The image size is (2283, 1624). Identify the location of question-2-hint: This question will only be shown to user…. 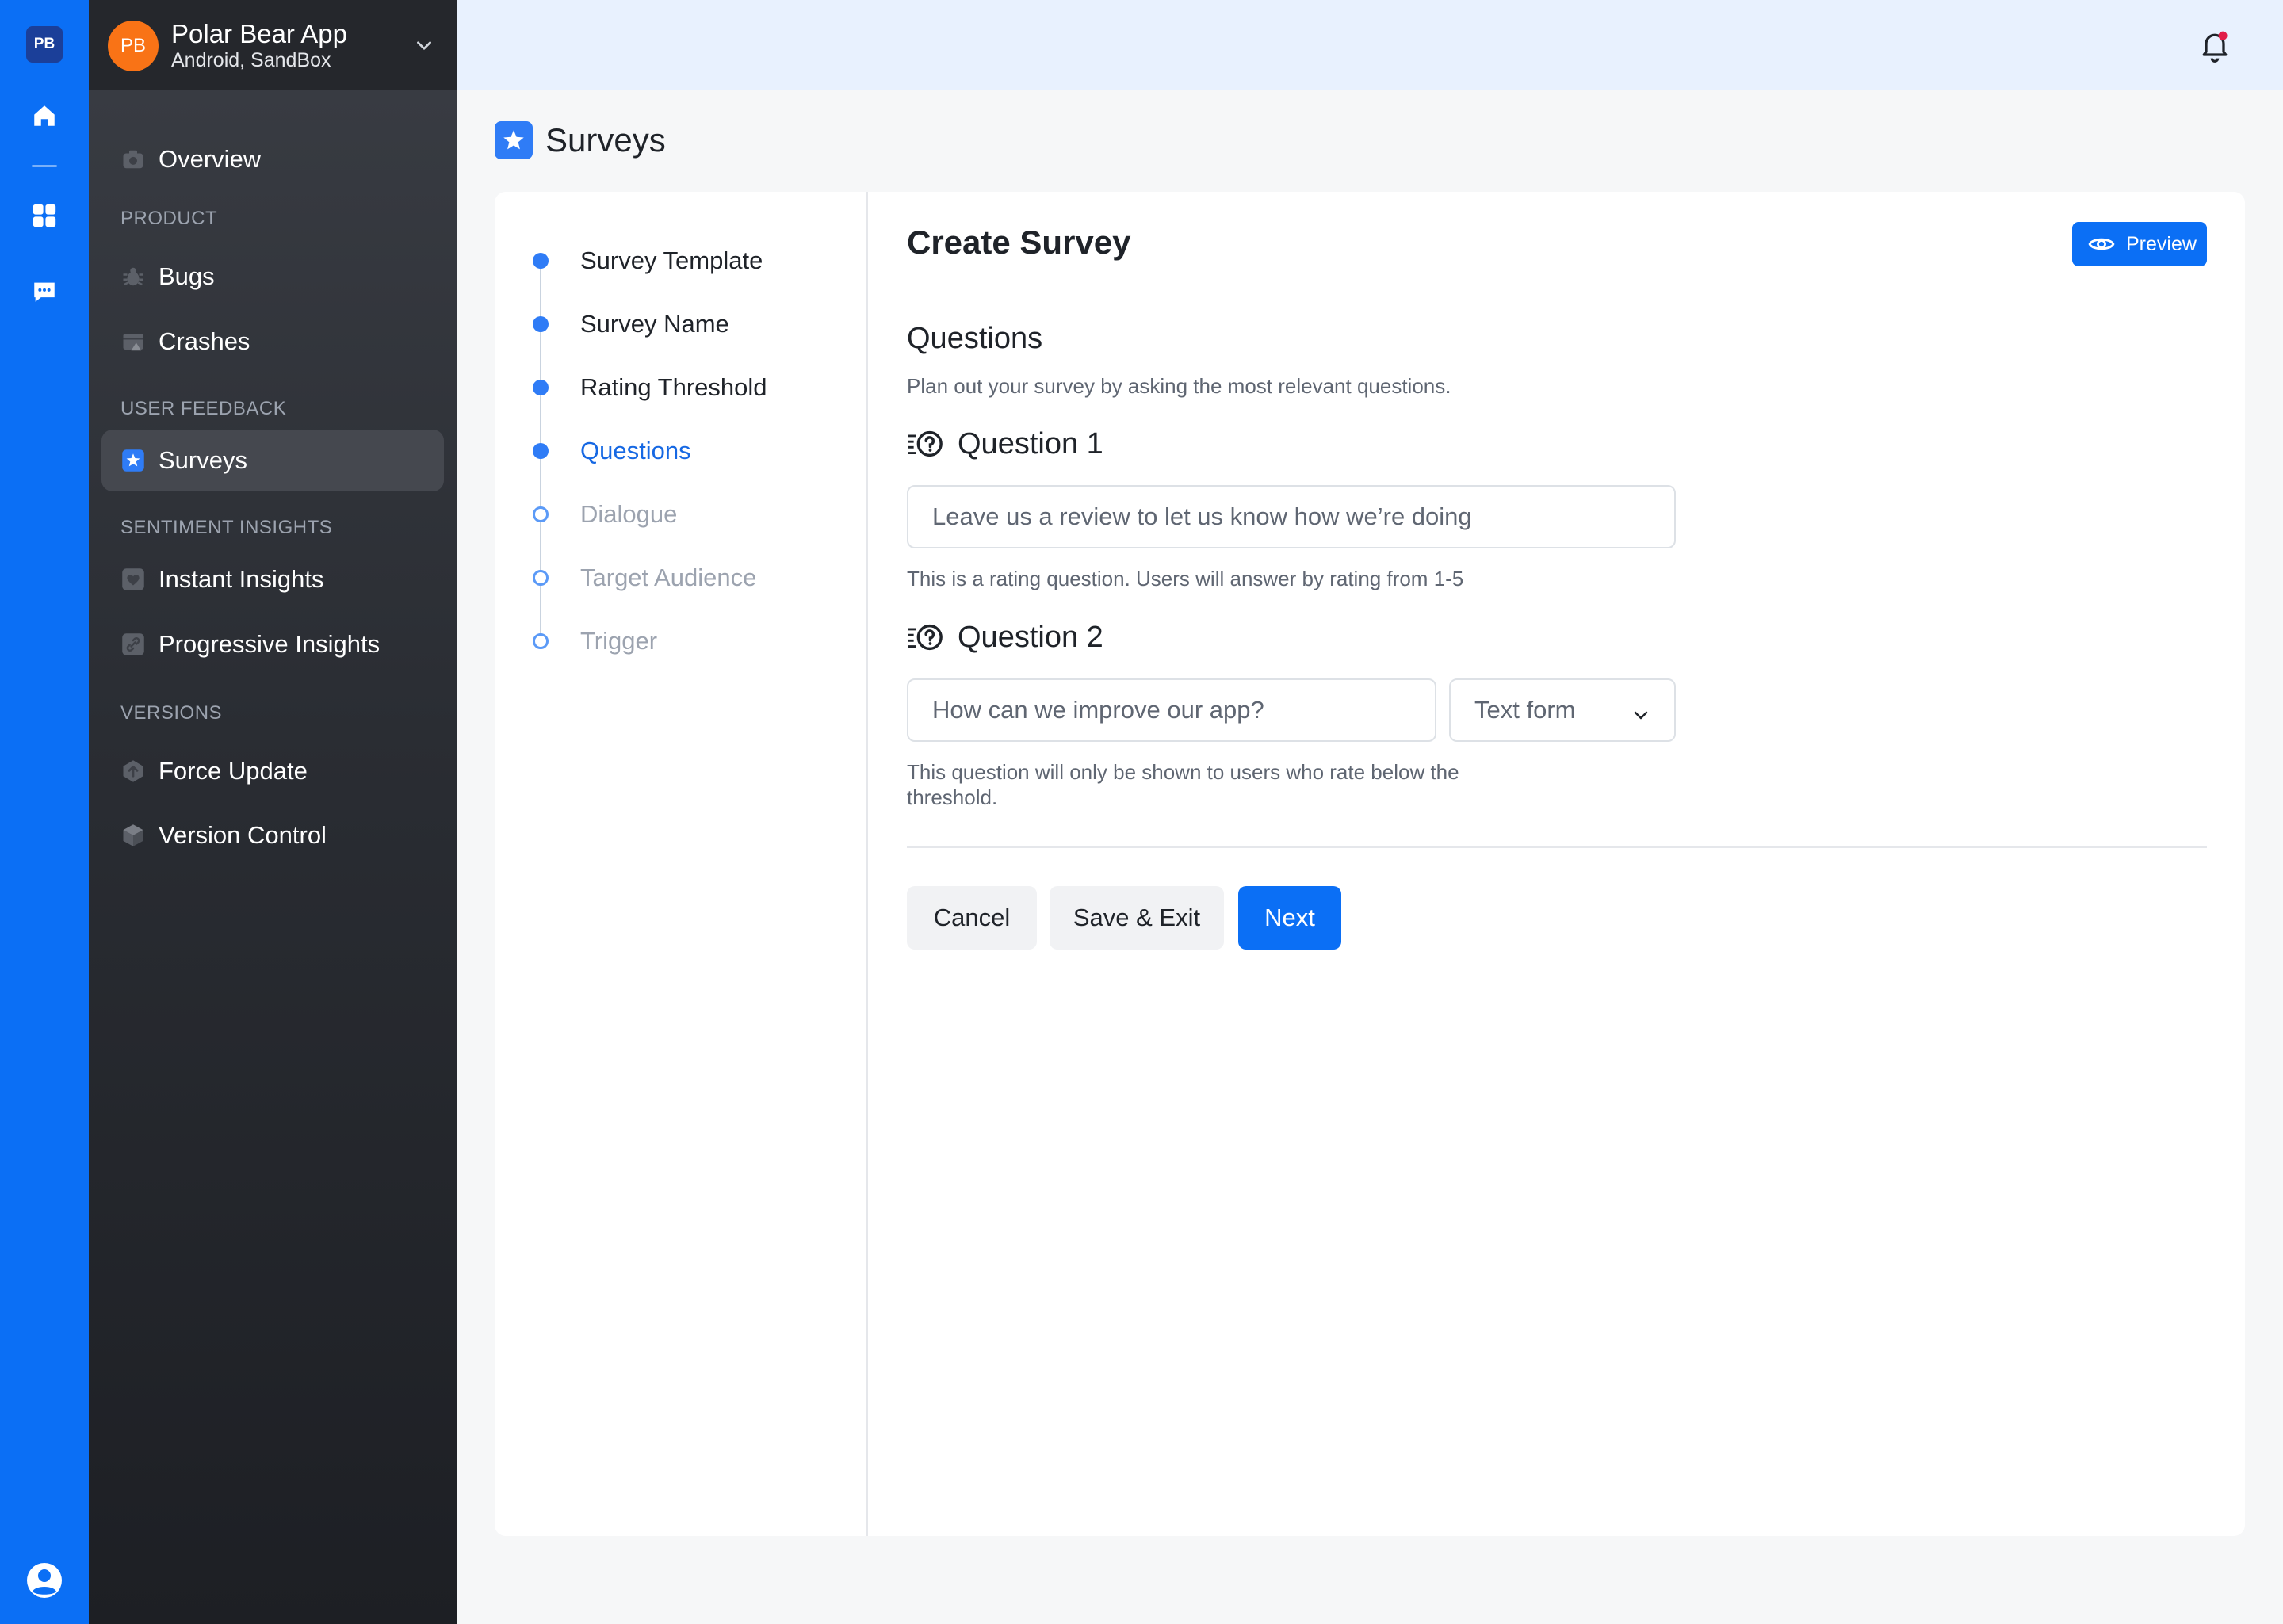
(1183, 784).